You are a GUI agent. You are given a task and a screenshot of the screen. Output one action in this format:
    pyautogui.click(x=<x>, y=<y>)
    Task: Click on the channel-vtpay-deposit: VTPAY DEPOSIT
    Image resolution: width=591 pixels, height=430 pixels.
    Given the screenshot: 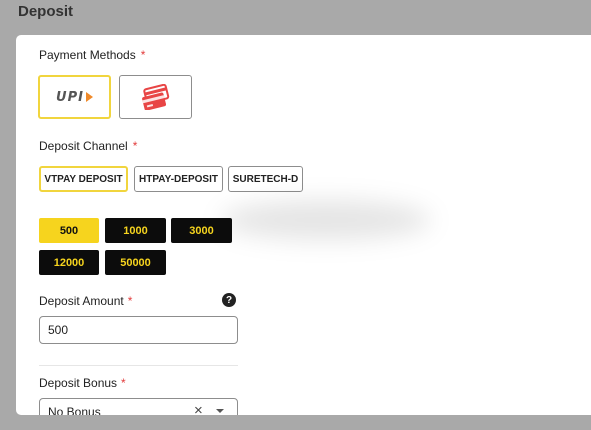 What is the action you would take?
    pyautogui.click(x=83, y=179)
    